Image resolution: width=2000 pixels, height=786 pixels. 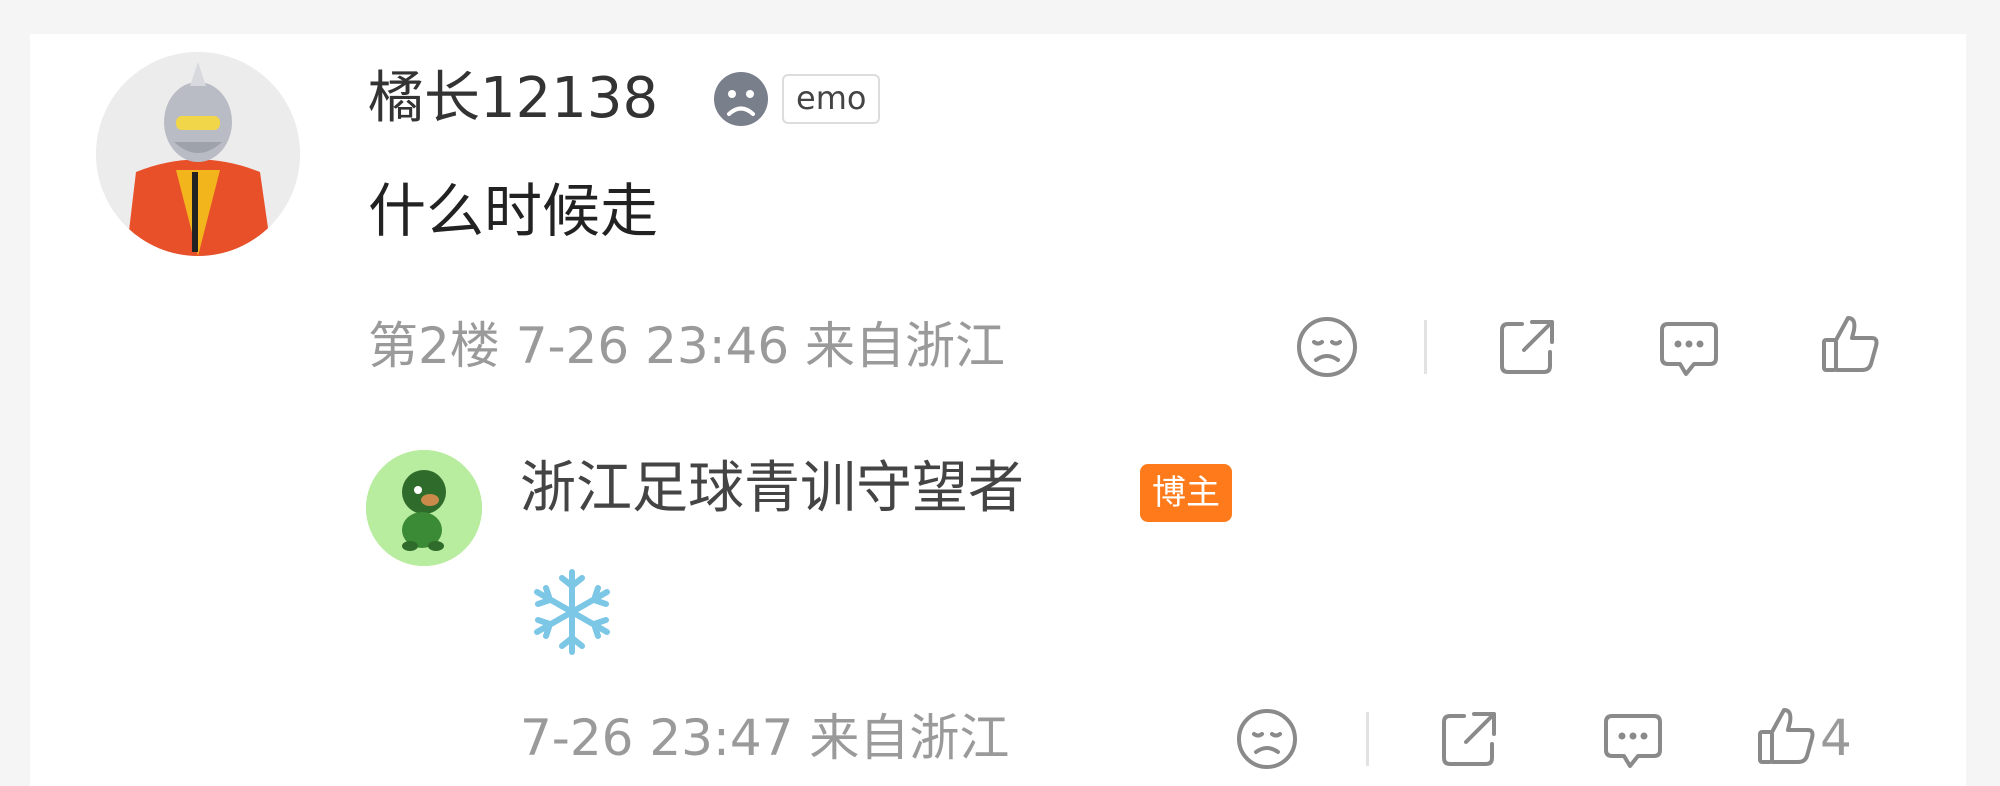 I want to click on blogger-badge: 博主, so click(x=1186, y=493).